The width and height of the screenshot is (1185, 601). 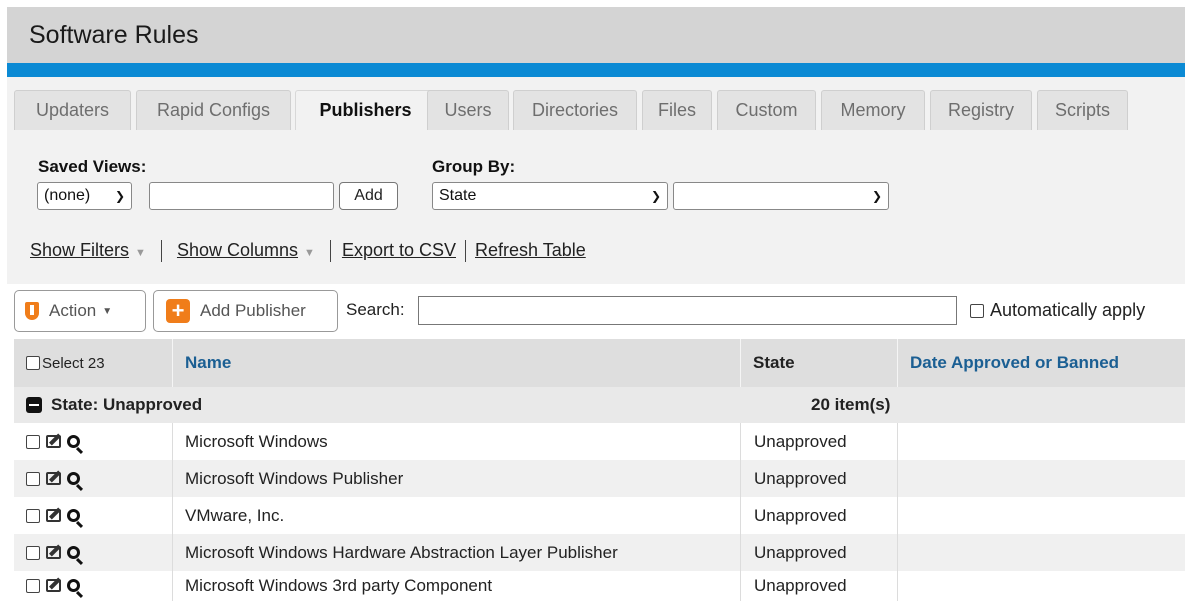 What do you see at coordinates (72, 110) in the screenshot?
I see `tab-updaters: Updaters` at bounding box center [72, 110].